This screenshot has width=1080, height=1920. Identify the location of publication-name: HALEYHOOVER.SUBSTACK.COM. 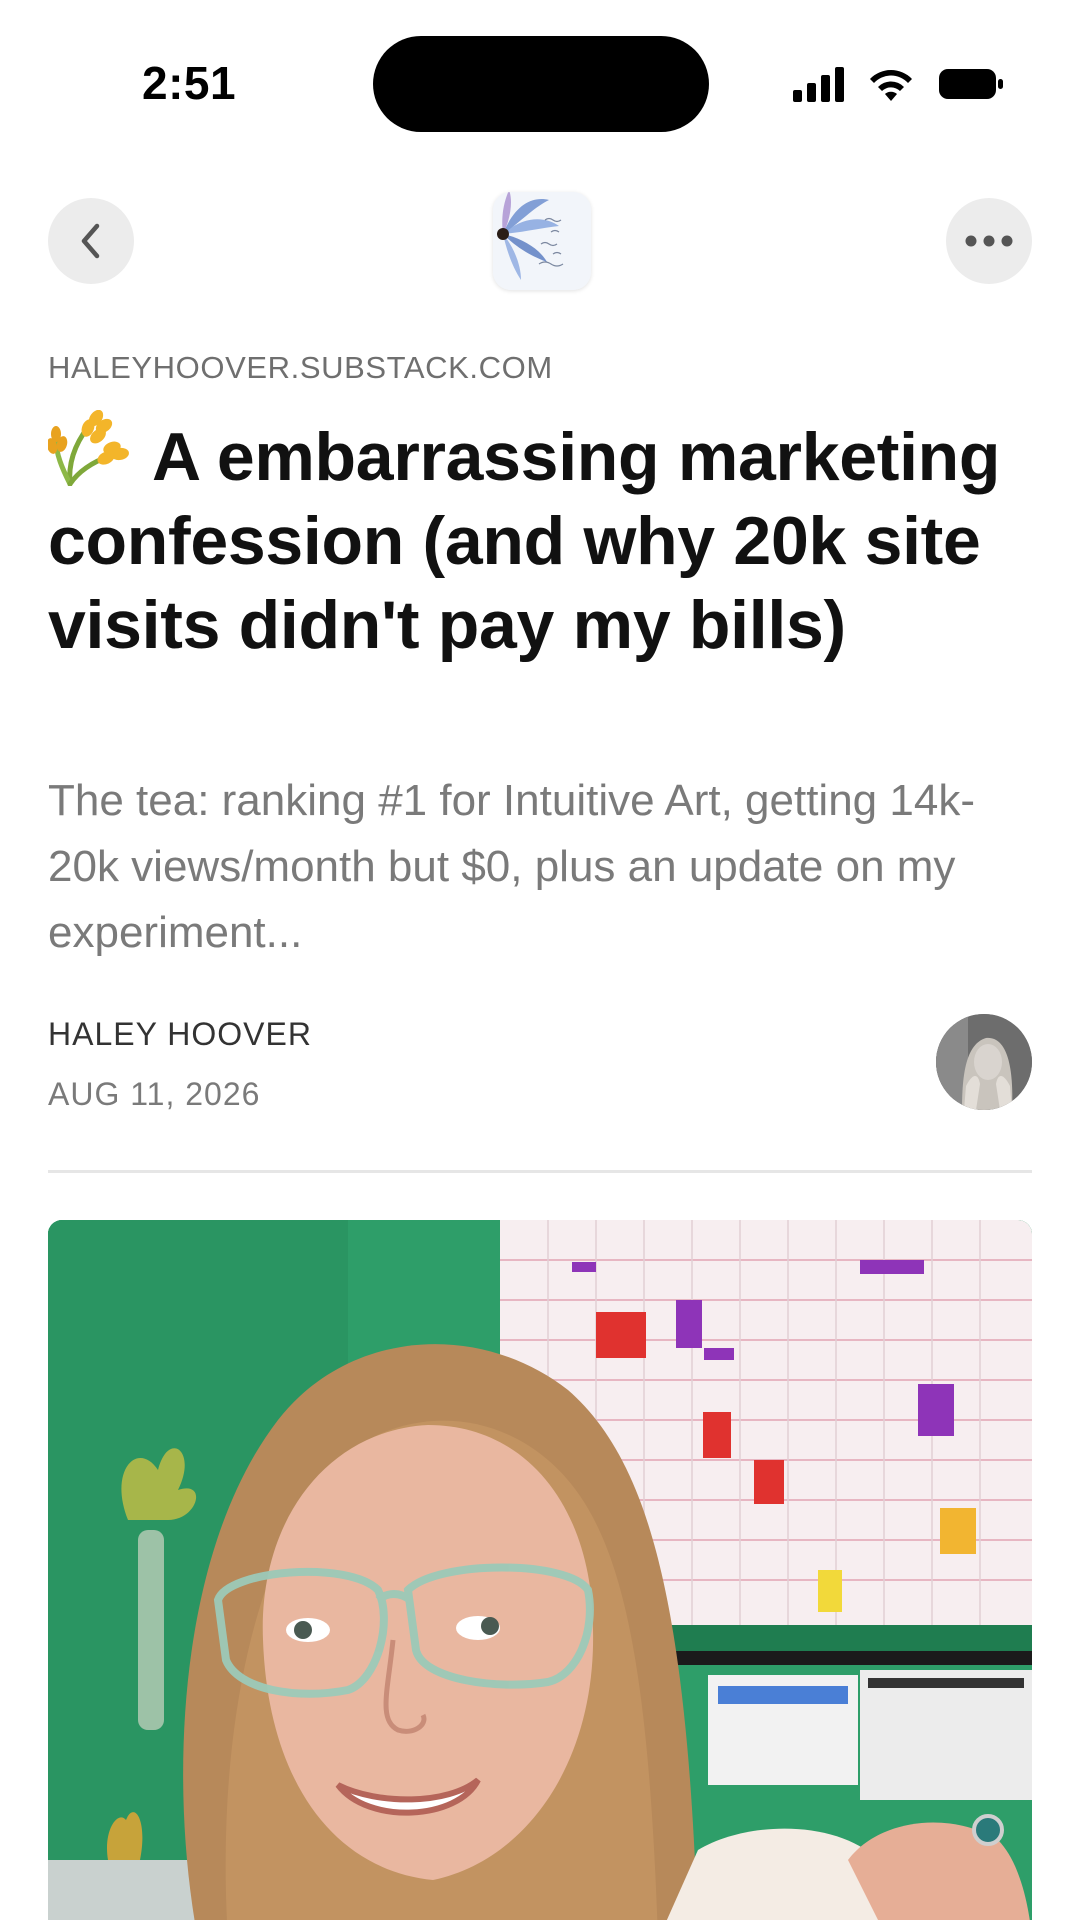
(300, 368).